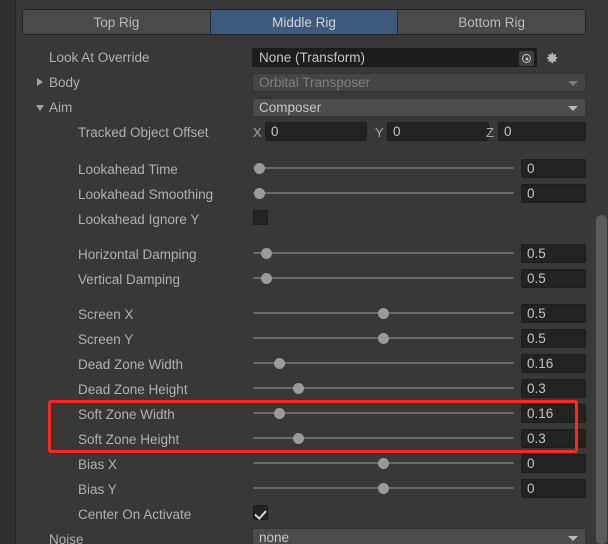 The height and width of the screenshot is (544, 608). Describe the element at coordinates (540, 413) in the screenshot. I see `soft-zone-width-value: 0.16` at that location.